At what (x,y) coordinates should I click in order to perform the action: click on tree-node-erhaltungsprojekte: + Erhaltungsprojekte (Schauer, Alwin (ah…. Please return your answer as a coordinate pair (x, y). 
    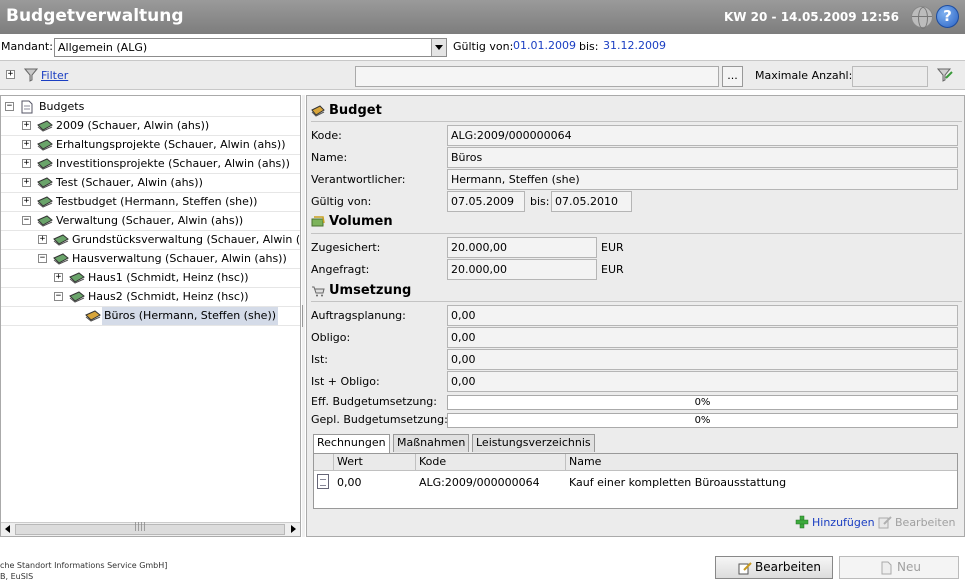
    Looking at the image, I should click on (150, 145).